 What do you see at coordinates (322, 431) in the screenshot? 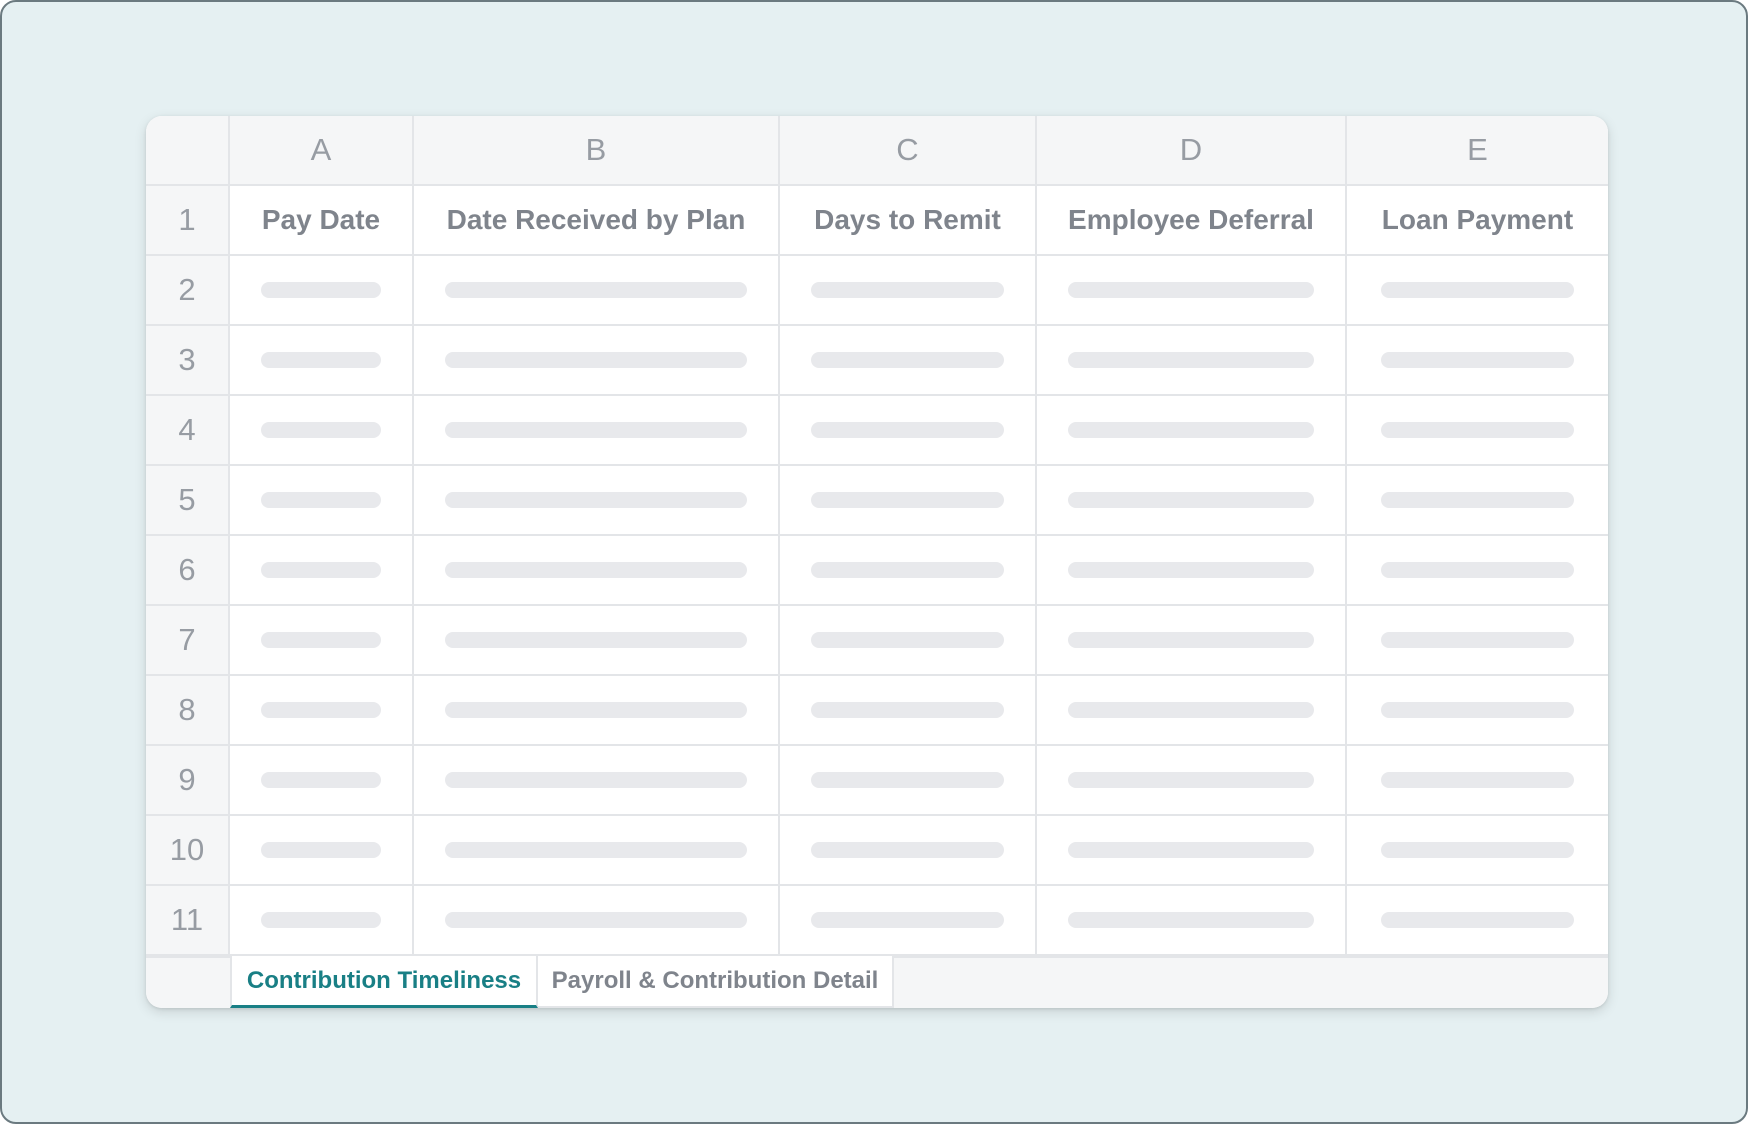
I see `cell-a4` at bounding box center [322, 431].